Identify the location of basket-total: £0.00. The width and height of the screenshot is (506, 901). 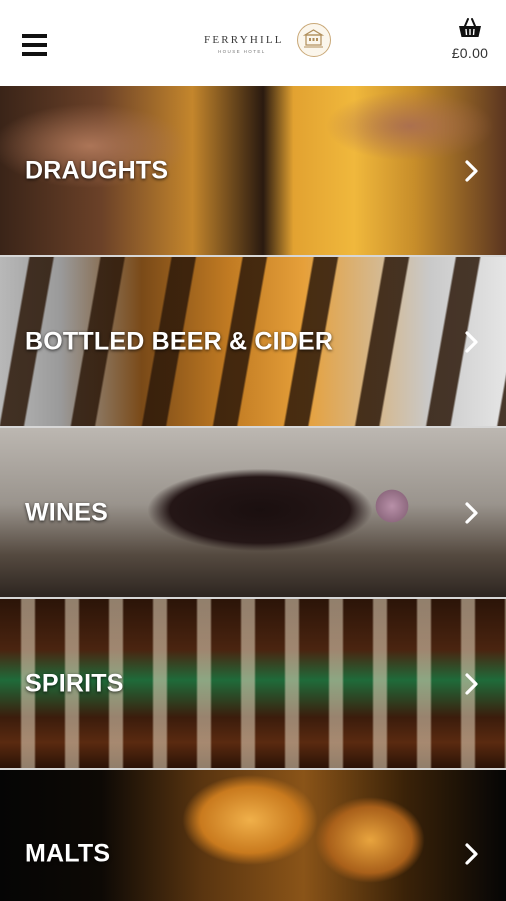
(470, 53).